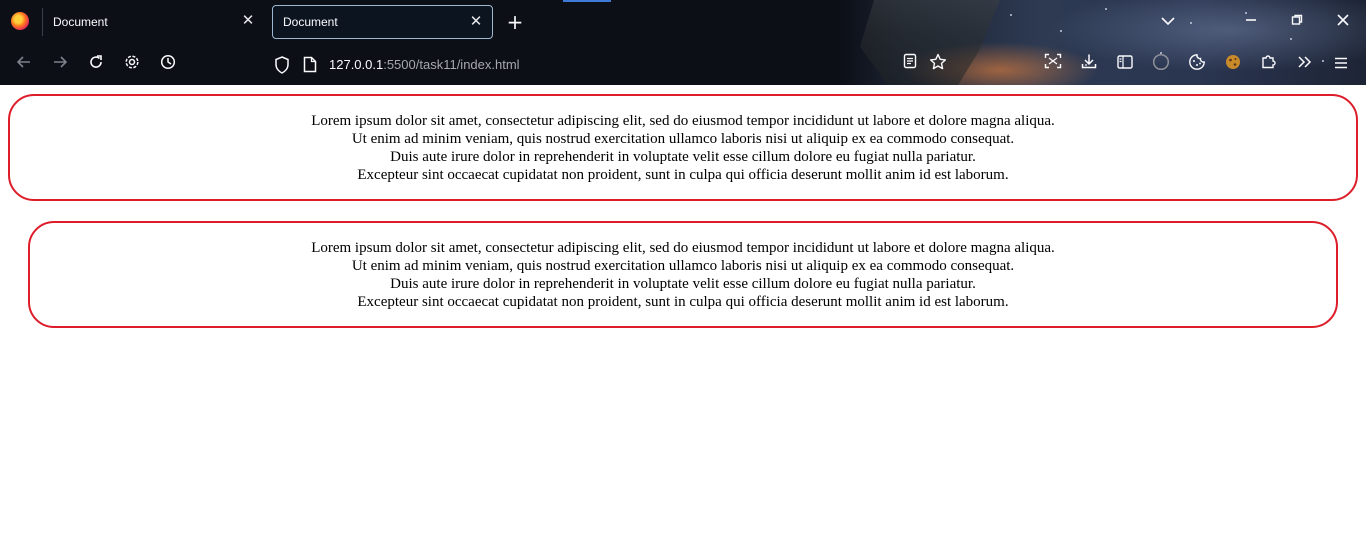  What do you see at coordinates (1125, 64) in the screenshot?
I see `sidebar-icon` at bounding box center [1125, 64].